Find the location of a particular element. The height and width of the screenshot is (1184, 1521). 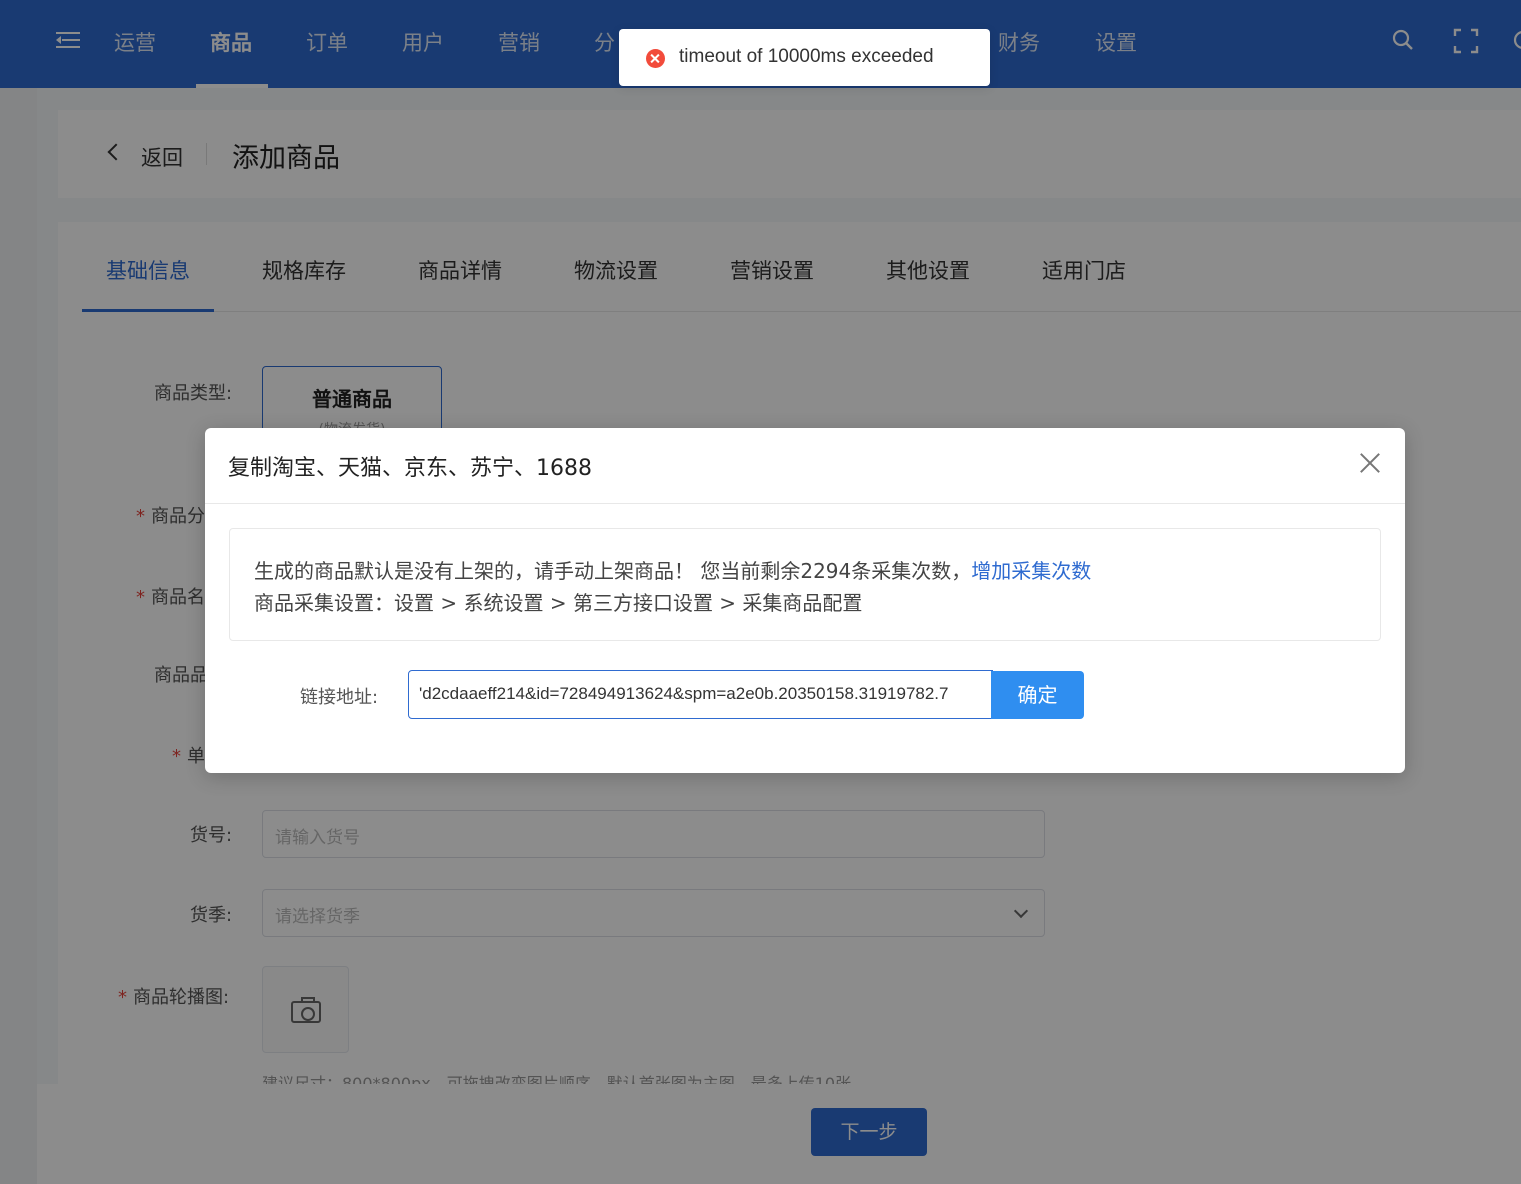

confirm-button: 确定 is located at coordinates (1037, 695).